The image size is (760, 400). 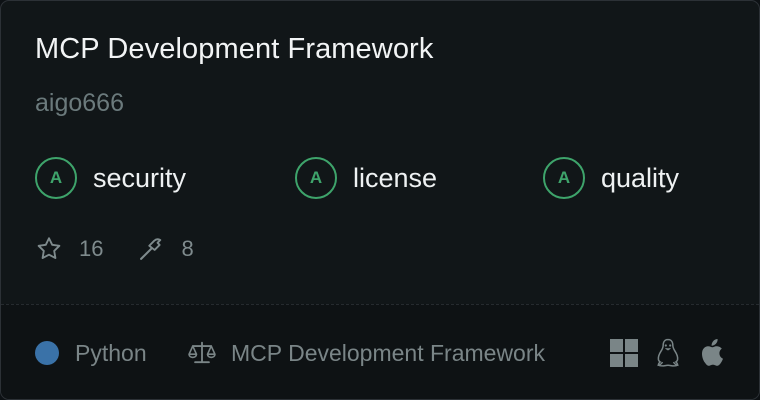 I want to click on license-label: MCP Development Framework, so click(x=388, y=352).